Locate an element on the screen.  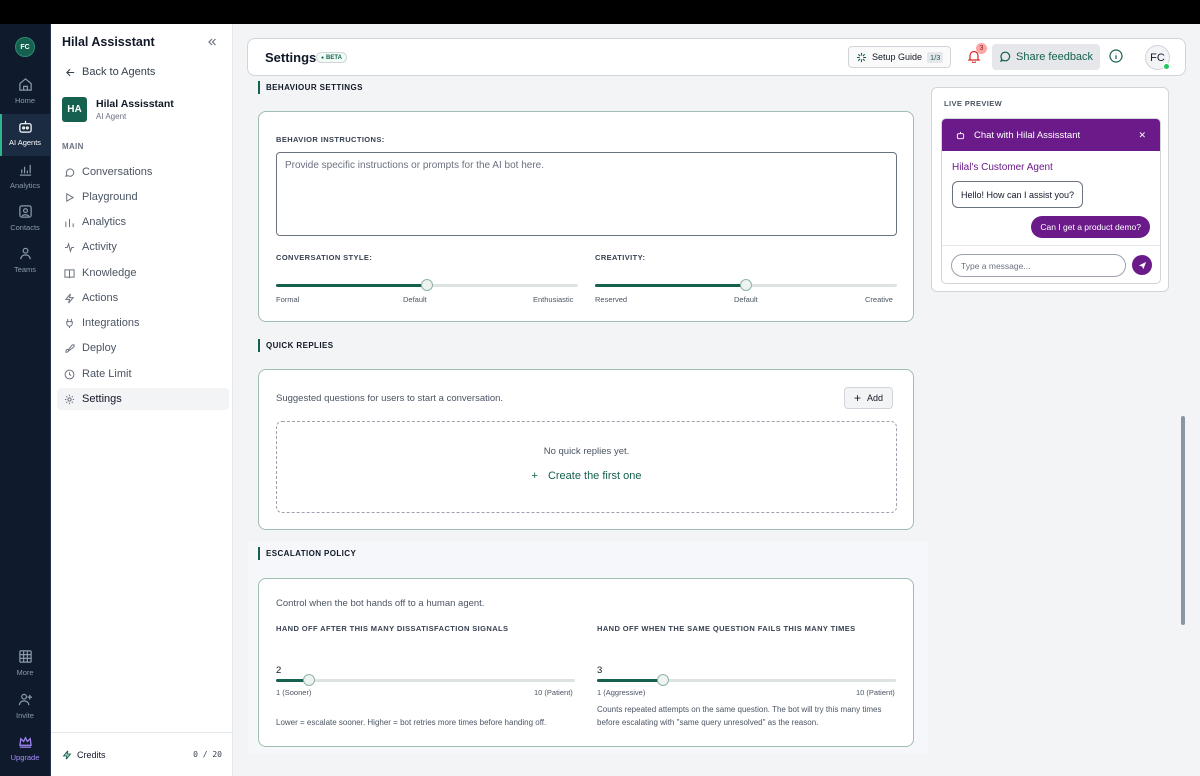
sidebar-item-label: Settings is located at coordinates (102, 399).